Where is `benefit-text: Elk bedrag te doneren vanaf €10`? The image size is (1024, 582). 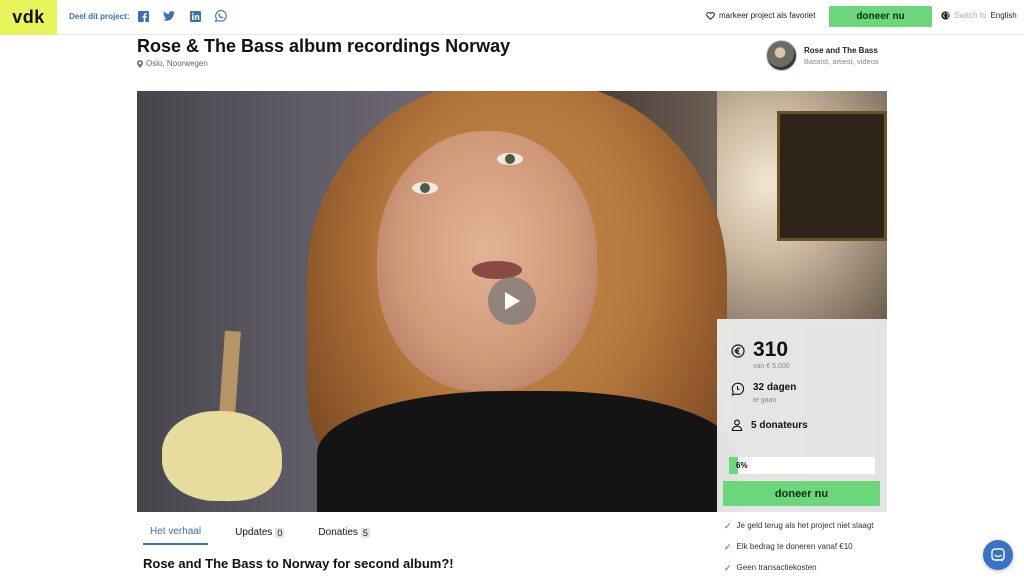
benefit-text: Elk bedrag te doneren vanaf €10 is located at coordinates (794, 546).